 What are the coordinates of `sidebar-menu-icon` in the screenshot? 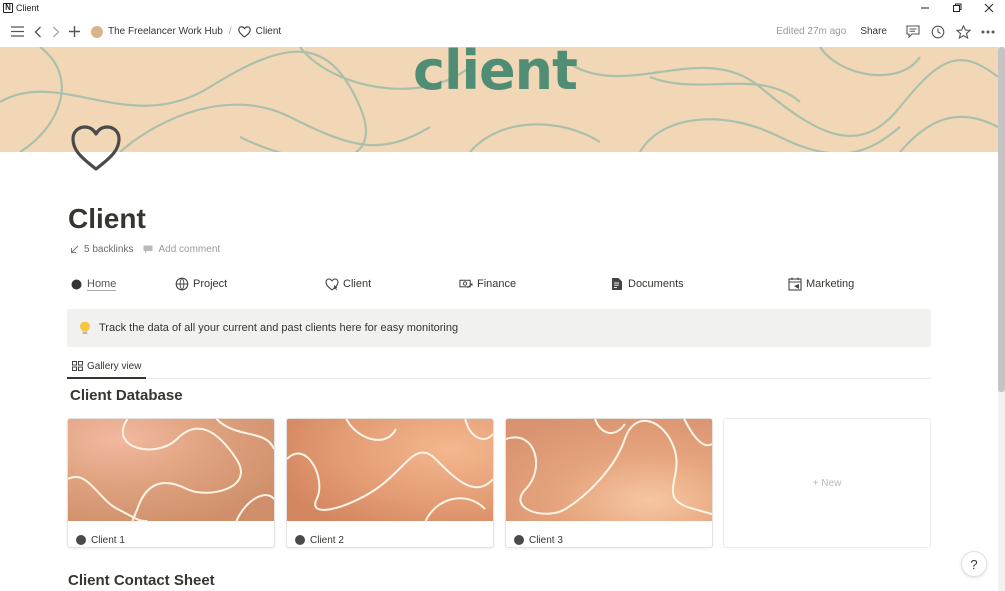 It's located at (17, 32).